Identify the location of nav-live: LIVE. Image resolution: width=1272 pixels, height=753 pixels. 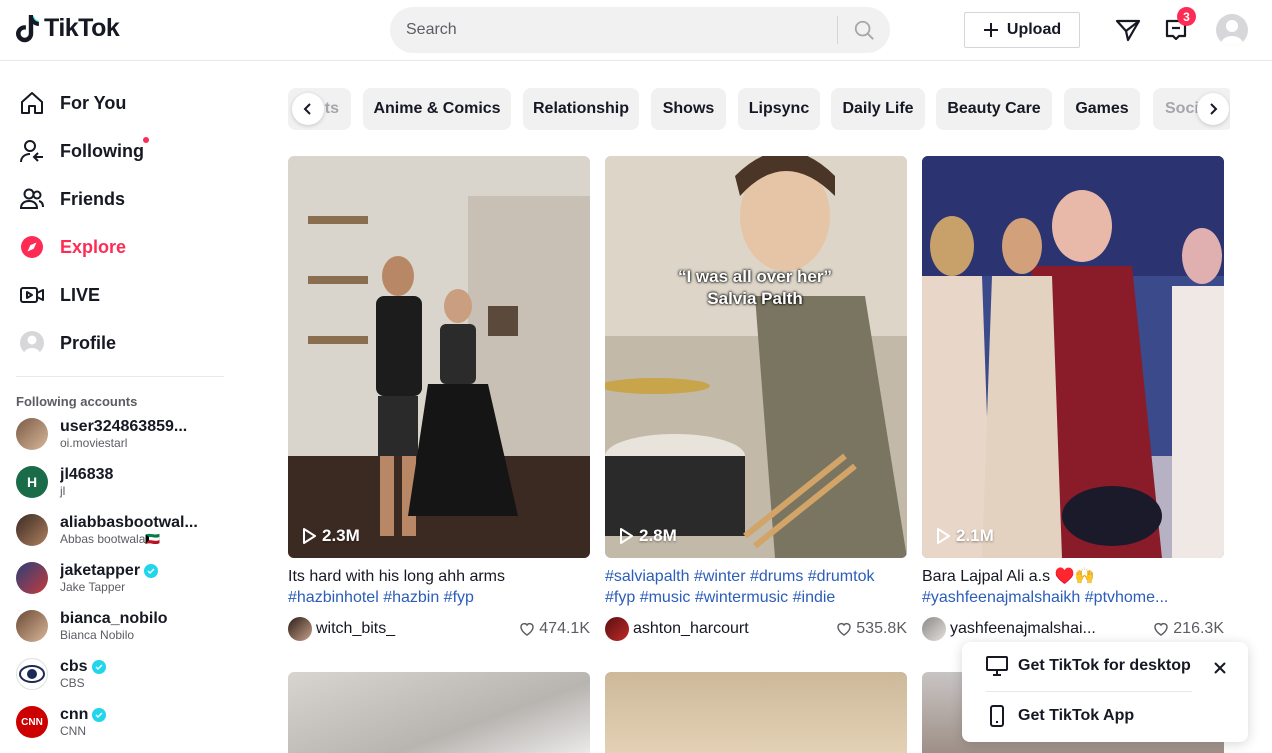
(120, 295).